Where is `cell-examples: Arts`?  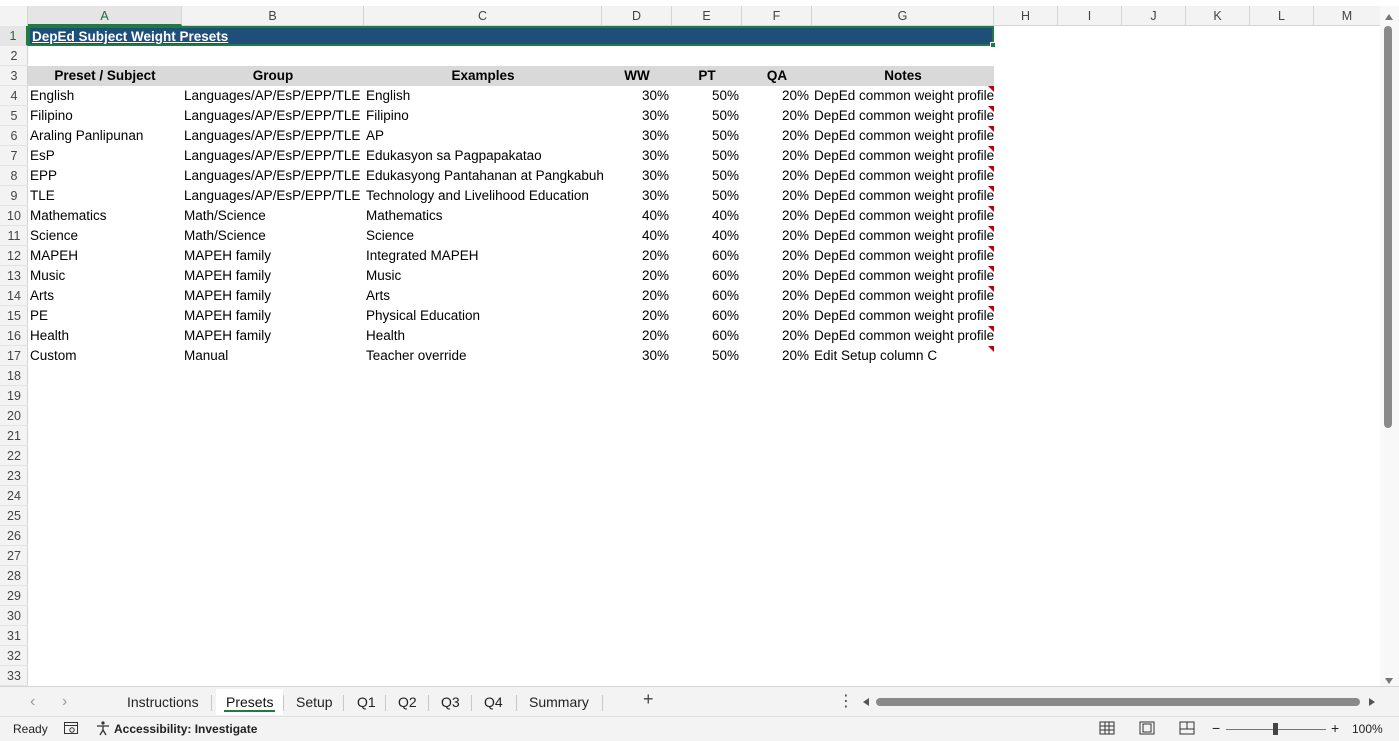 cell-examples: Arts is located at coordinates (483, 296).